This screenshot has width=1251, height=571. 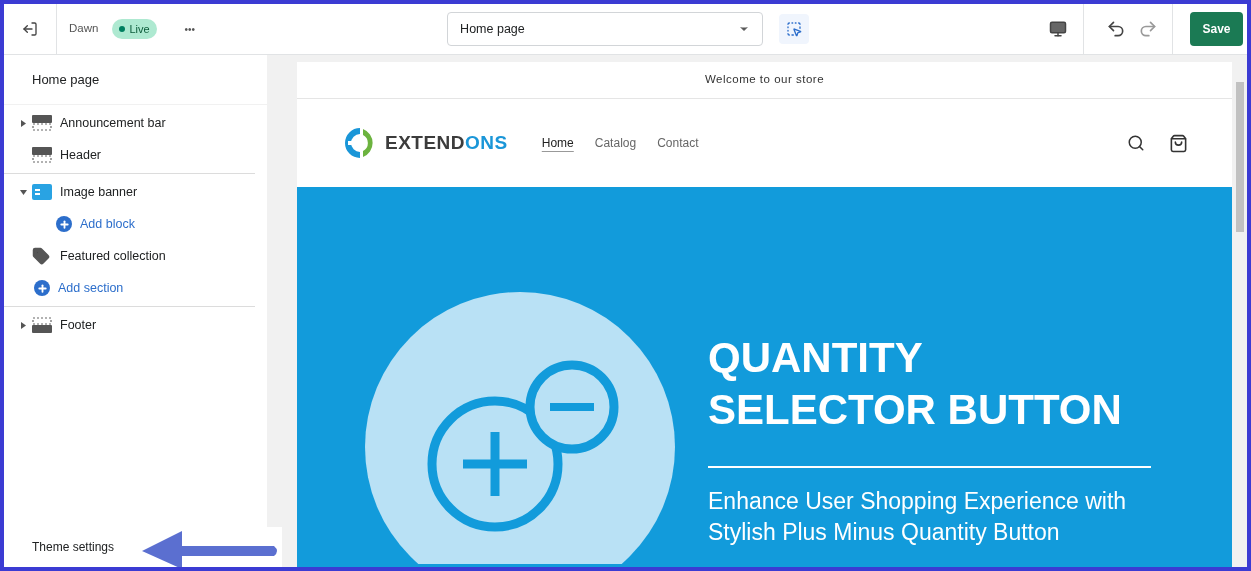 What do you see at coordinates (1178, 143) in the screenshot?
I see `cart-icon` at bounding box center [1178, 143].